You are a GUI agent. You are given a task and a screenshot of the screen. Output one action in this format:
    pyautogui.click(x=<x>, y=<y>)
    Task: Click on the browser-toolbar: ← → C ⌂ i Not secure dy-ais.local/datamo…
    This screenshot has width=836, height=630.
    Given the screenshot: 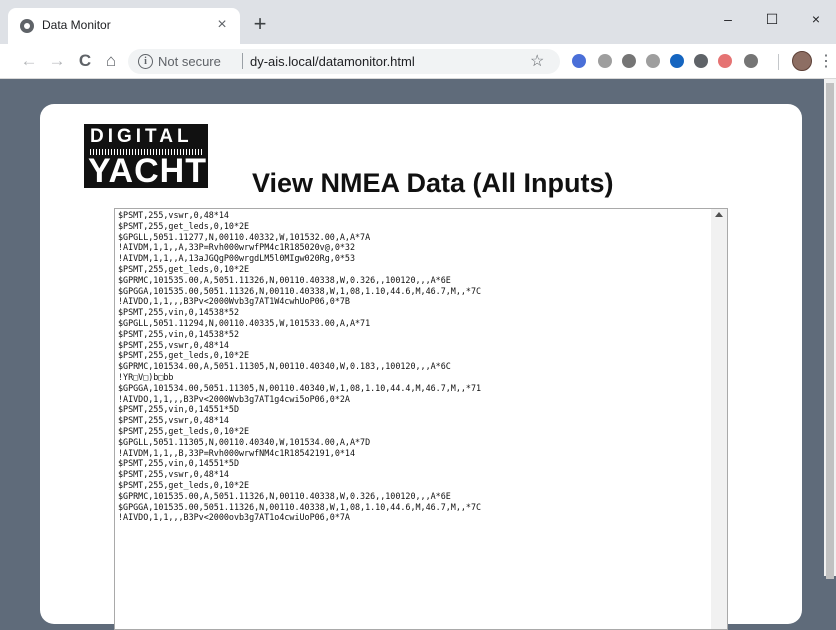 What is the action you would take?
    pyautogui.click(x=418, y=61)
    